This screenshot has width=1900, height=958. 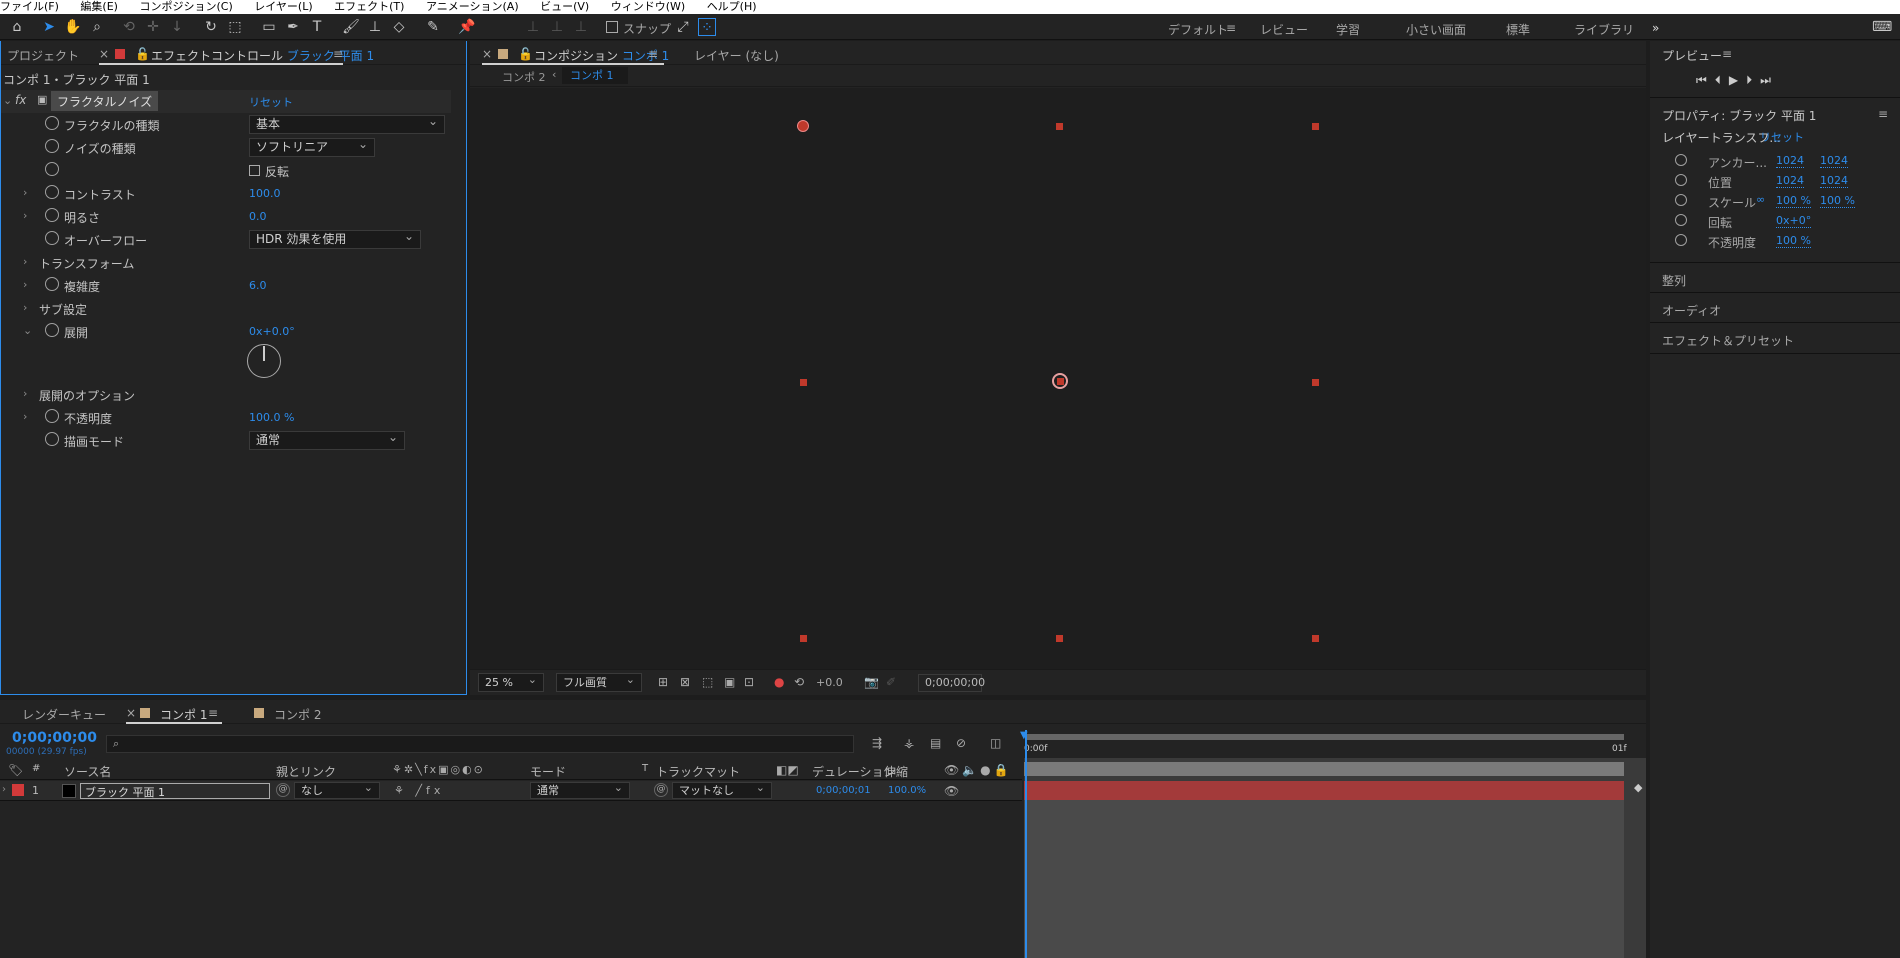 What do you see at coordinates (99, 6) in the screenshot?
I see `menu-edit: 編集(E)` at bounding box center [99, 6].